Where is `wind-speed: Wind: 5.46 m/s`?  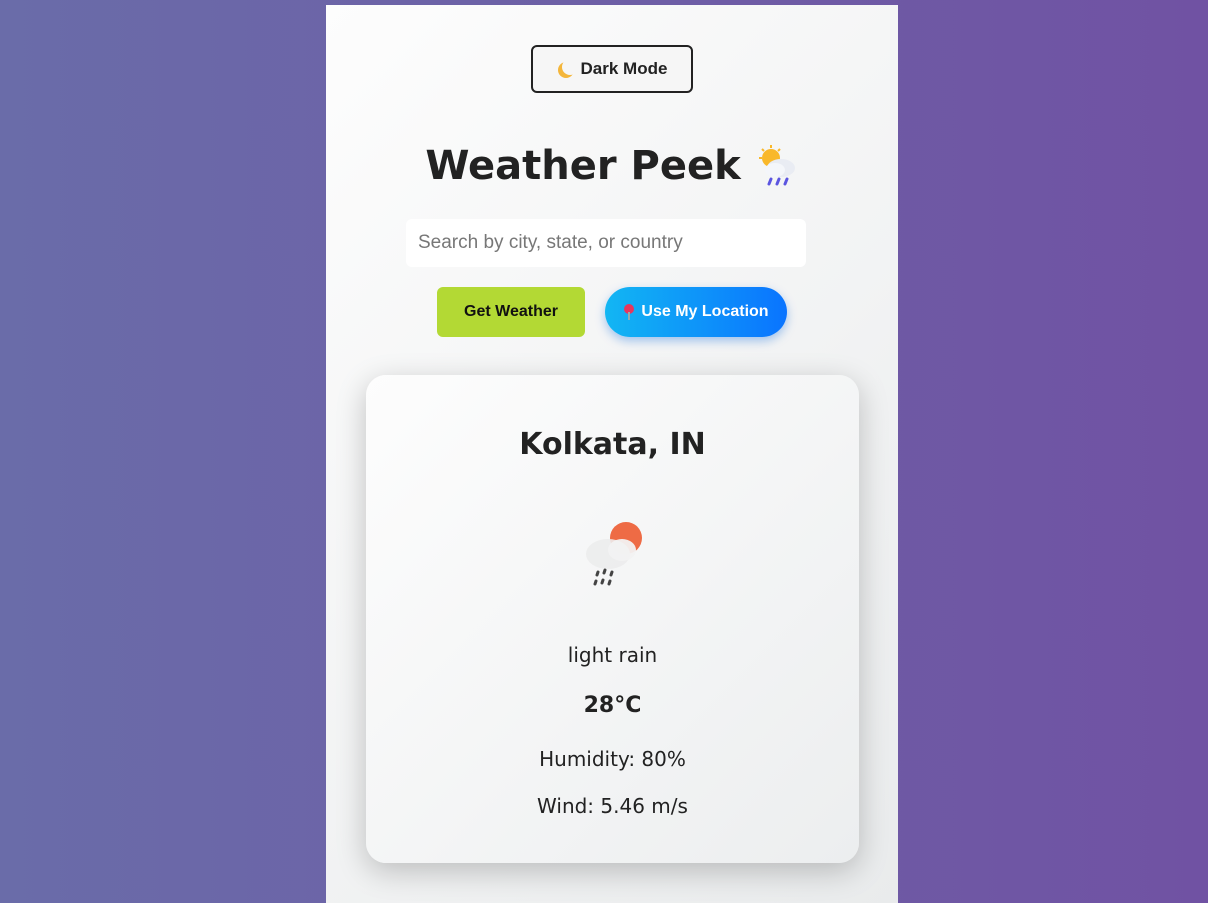 wind-speed: Wind: 5.46 m/s is located at coordinates (612, 806).